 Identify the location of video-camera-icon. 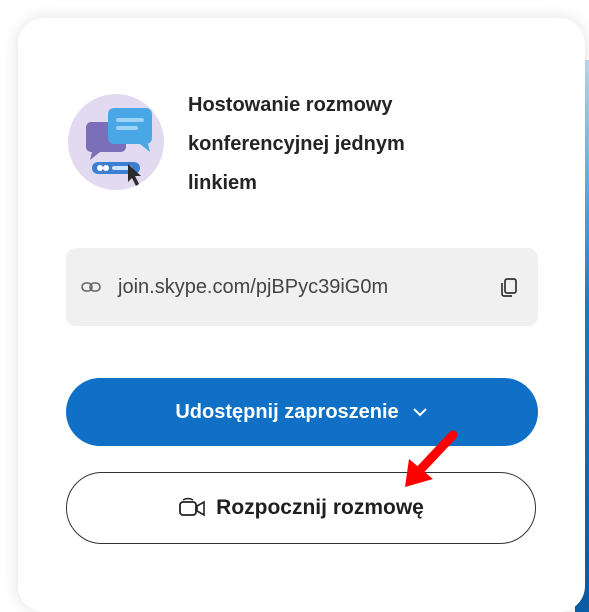
(192, 508).